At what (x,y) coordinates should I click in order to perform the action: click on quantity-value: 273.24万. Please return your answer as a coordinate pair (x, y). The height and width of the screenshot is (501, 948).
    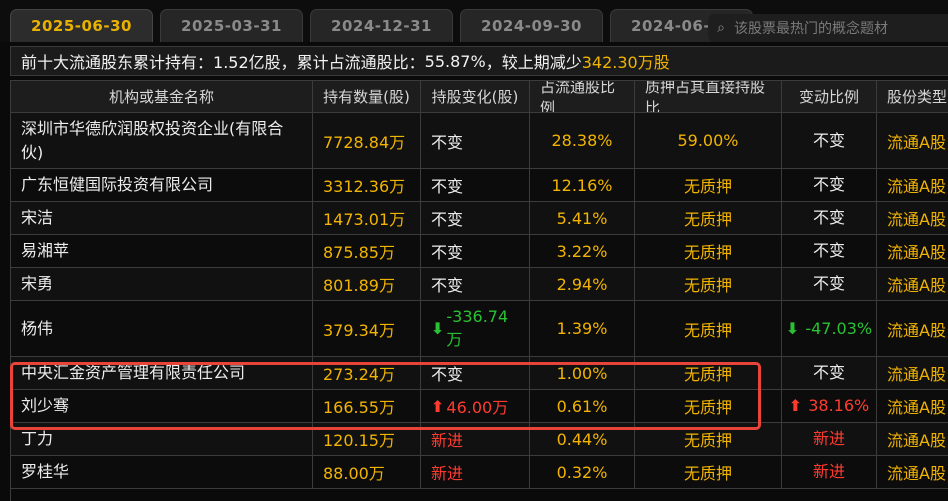
    Looking at the image, I should click on (359, 374).